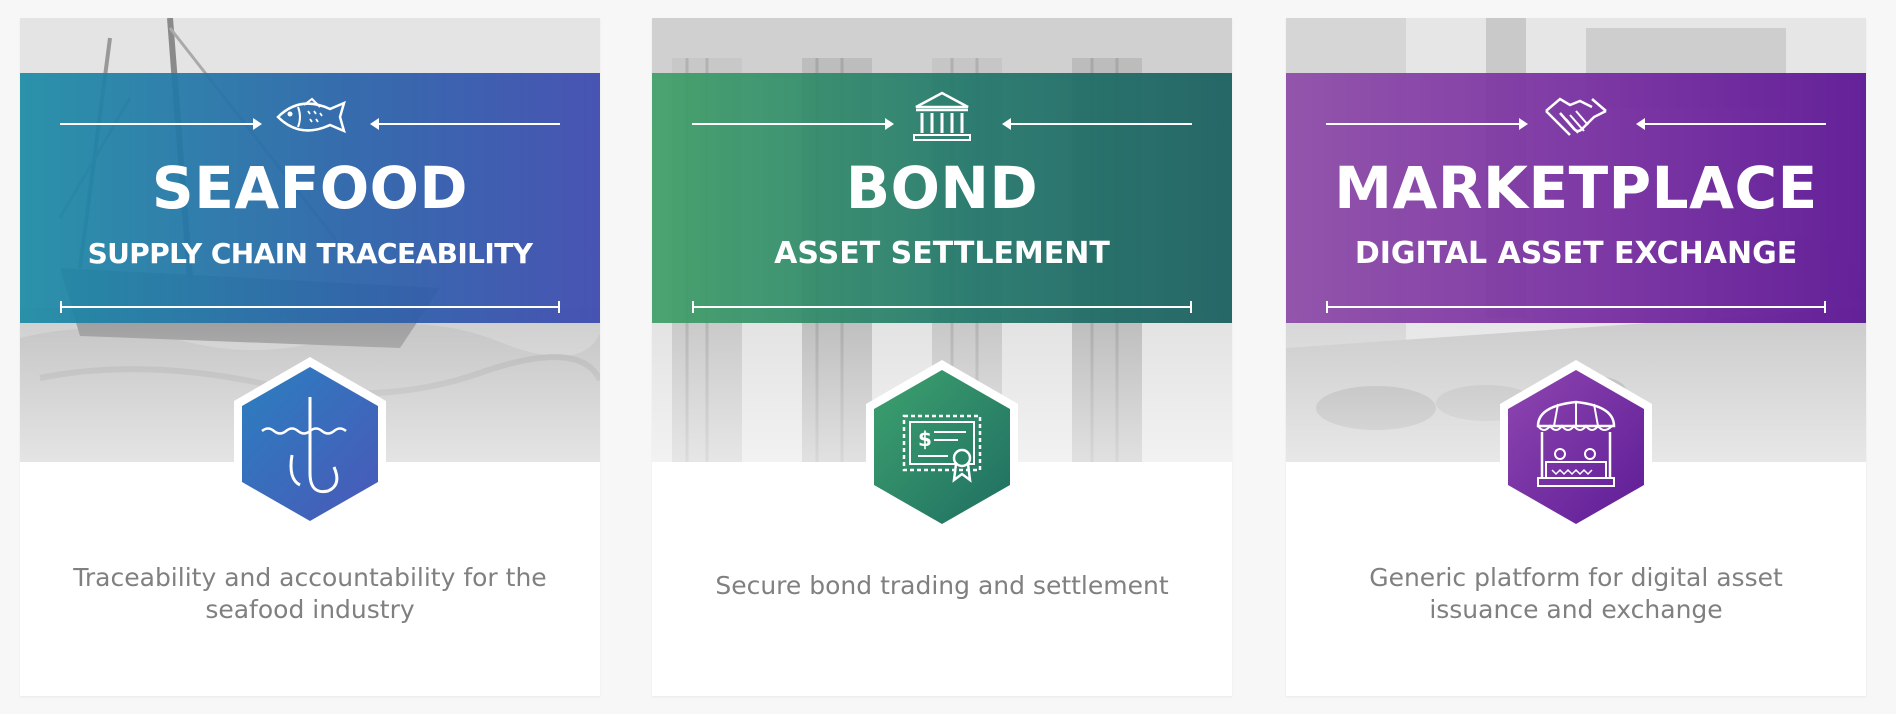 The image size is (1896, 714). What do you see at coordinates (1576, 188) in the screenshot?
I see `card-title: MARKETPLACE` at bounding box center [1576, 188].